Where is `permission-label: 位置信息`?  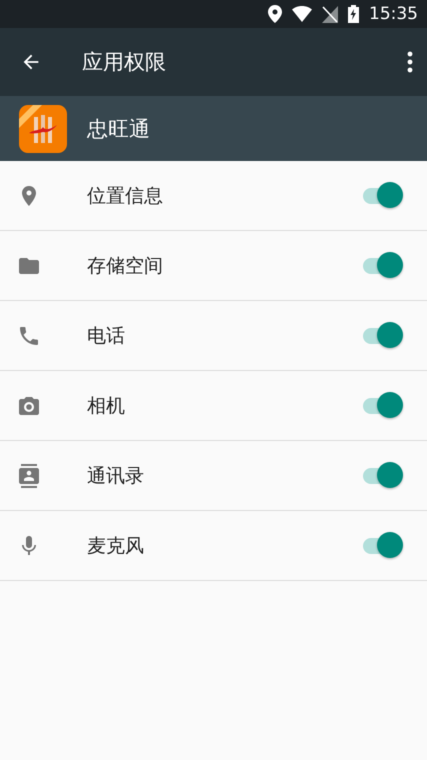 permission-label: 位置信息 is located at coordinates (125, 196).